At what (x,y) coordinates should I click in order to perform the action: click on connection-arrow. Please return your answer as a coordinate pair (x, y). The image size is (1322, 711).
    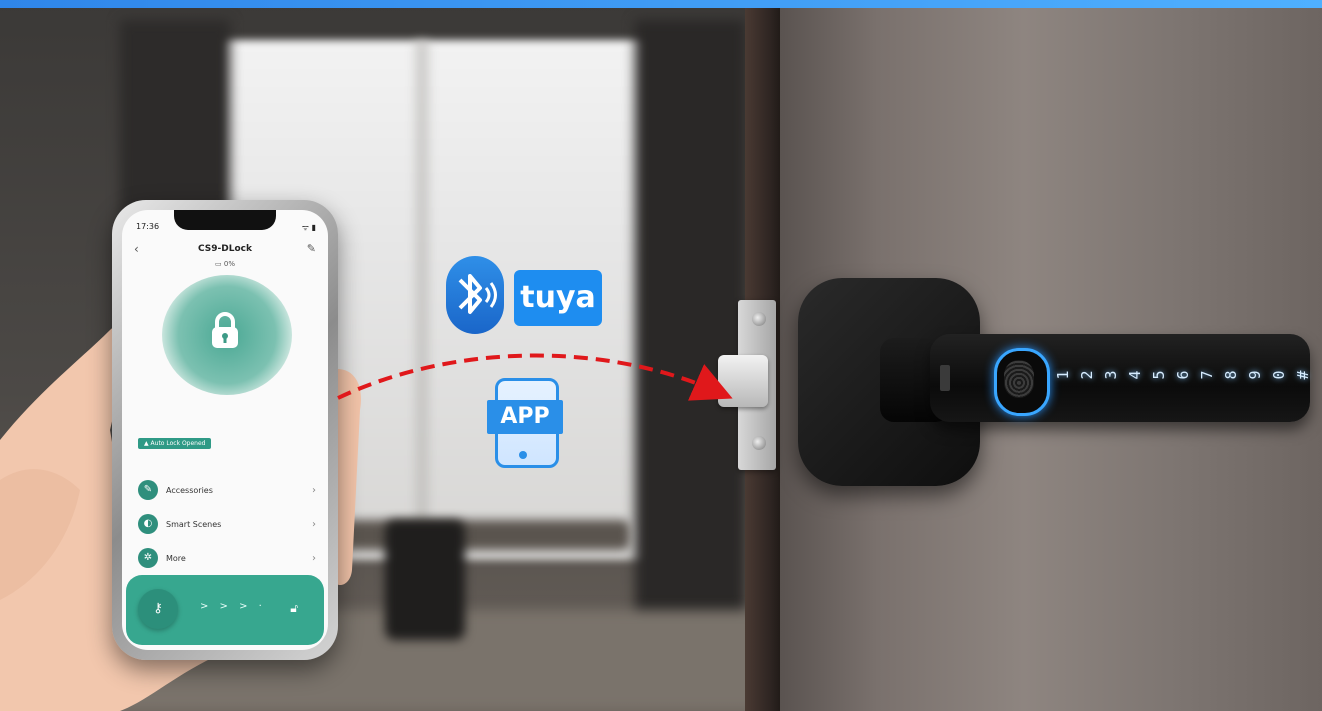
    Looking at the image, I should click on (535, 377).